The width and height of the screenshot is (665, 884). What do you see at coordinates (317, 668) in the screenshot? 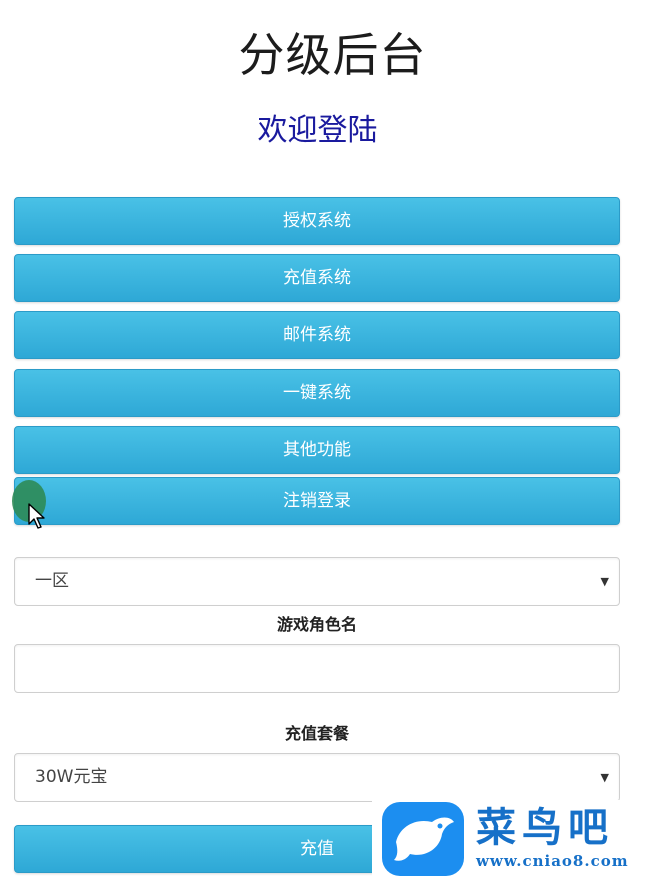
I see `role-name-input` at bounding box center [317, 668].